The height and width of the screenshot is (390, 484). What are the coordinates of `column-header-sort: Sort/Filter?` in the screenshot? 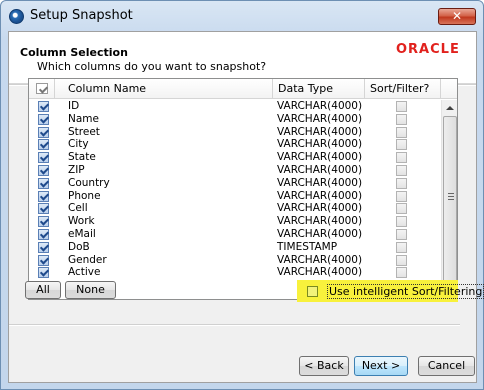 It's located at (403, 89).